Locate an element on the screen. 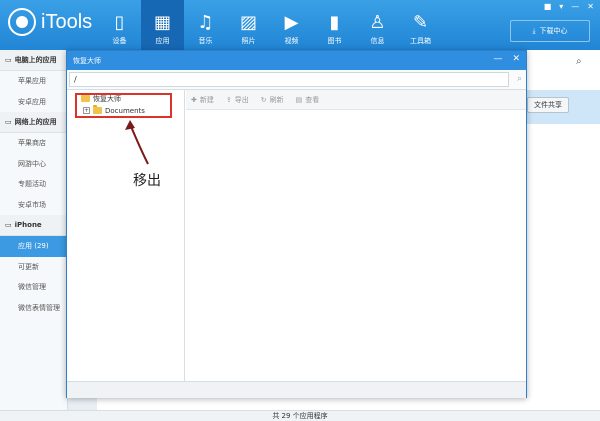 The height and width of the screenshot is (421, 600). main-nav: ▯ 设备 ▦ 应用 ♫ 音乐 ▨ 照片 ▶ 视频 ▮ 图书 ♙ 信息 ✎ 工具箱 is located at coordinates (270, 25).